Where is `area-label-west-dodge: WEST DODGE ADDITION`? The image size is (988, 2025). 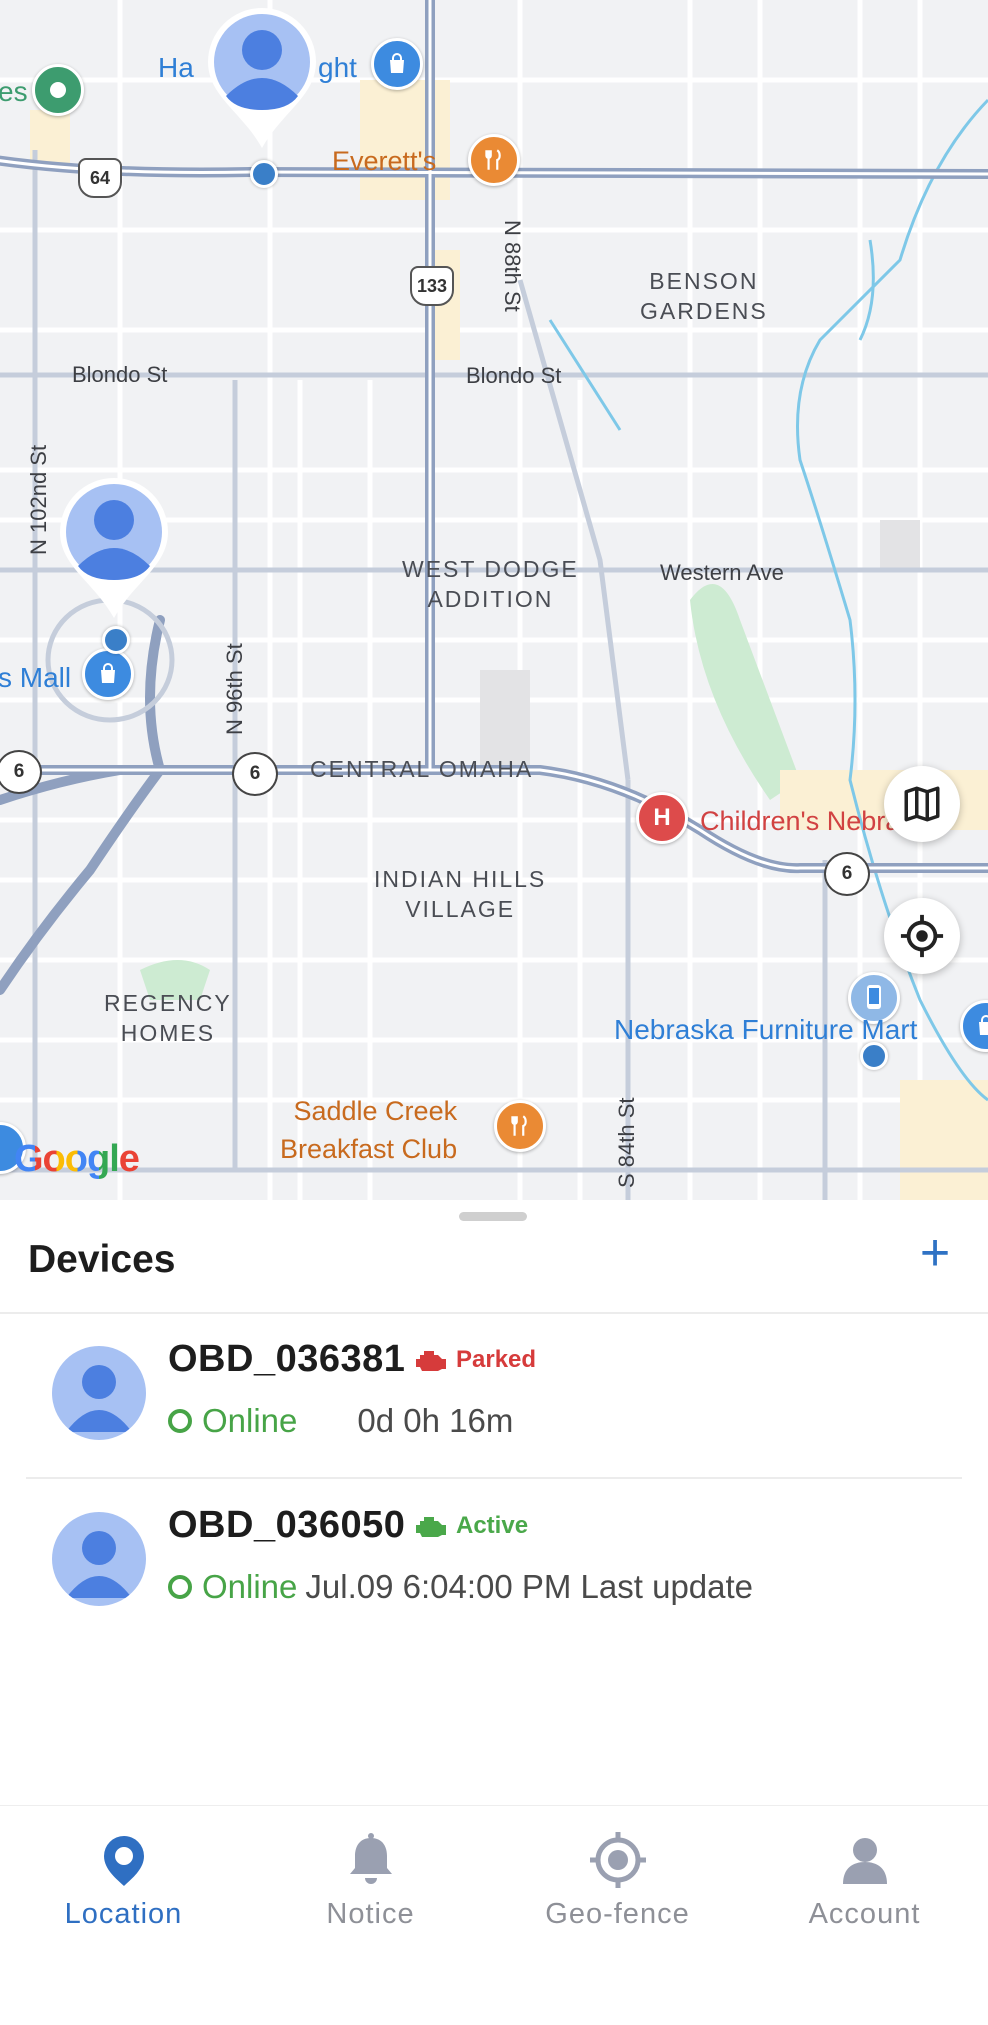
area-label-west-dodge: WEST DODGE ADDITION is located at coordinates (490, 584).